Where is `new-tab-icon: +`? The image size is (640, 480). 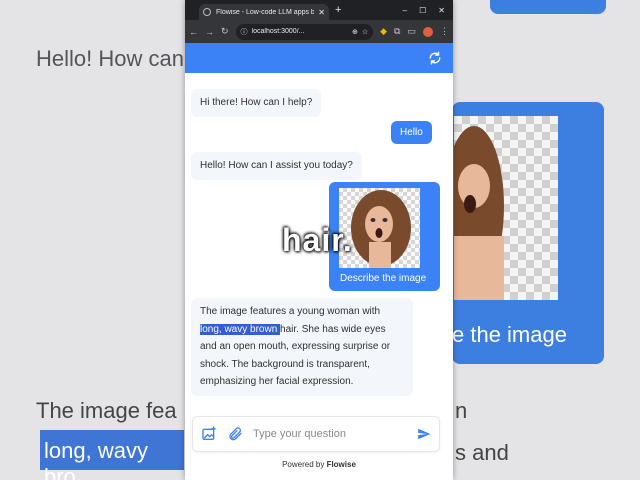
new-tab-icon: + is located at coordinates (338, 10).